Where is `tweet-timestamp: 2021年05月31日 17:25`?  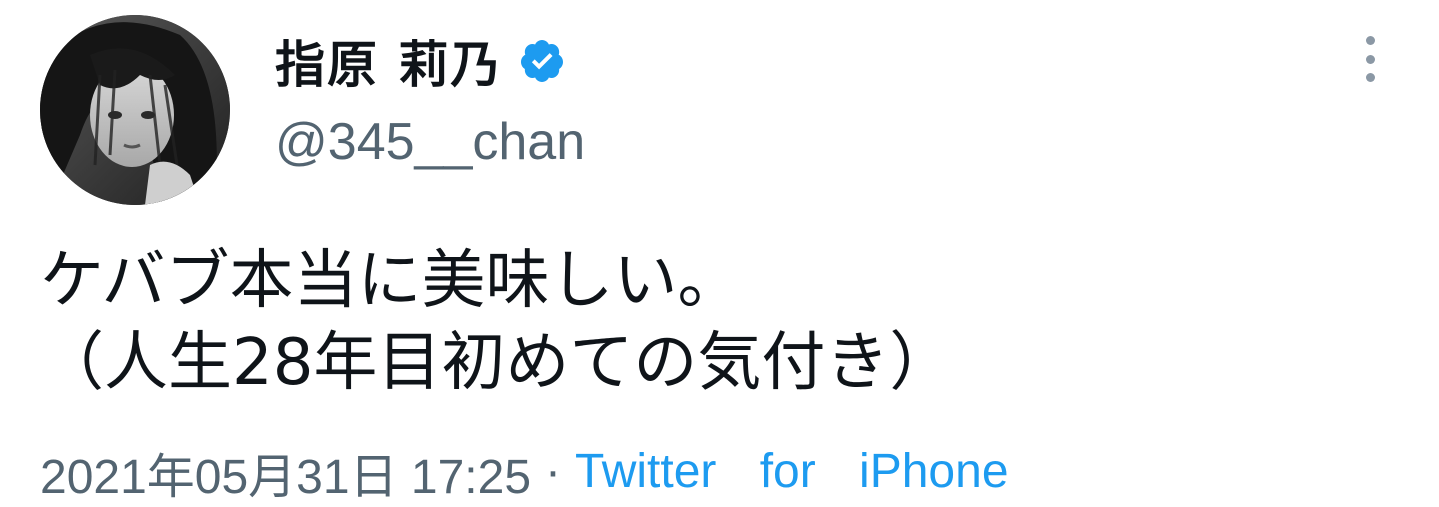
tweet-timestamp: 2021年05月31日 17:25 is located at coordinates (285, 472).